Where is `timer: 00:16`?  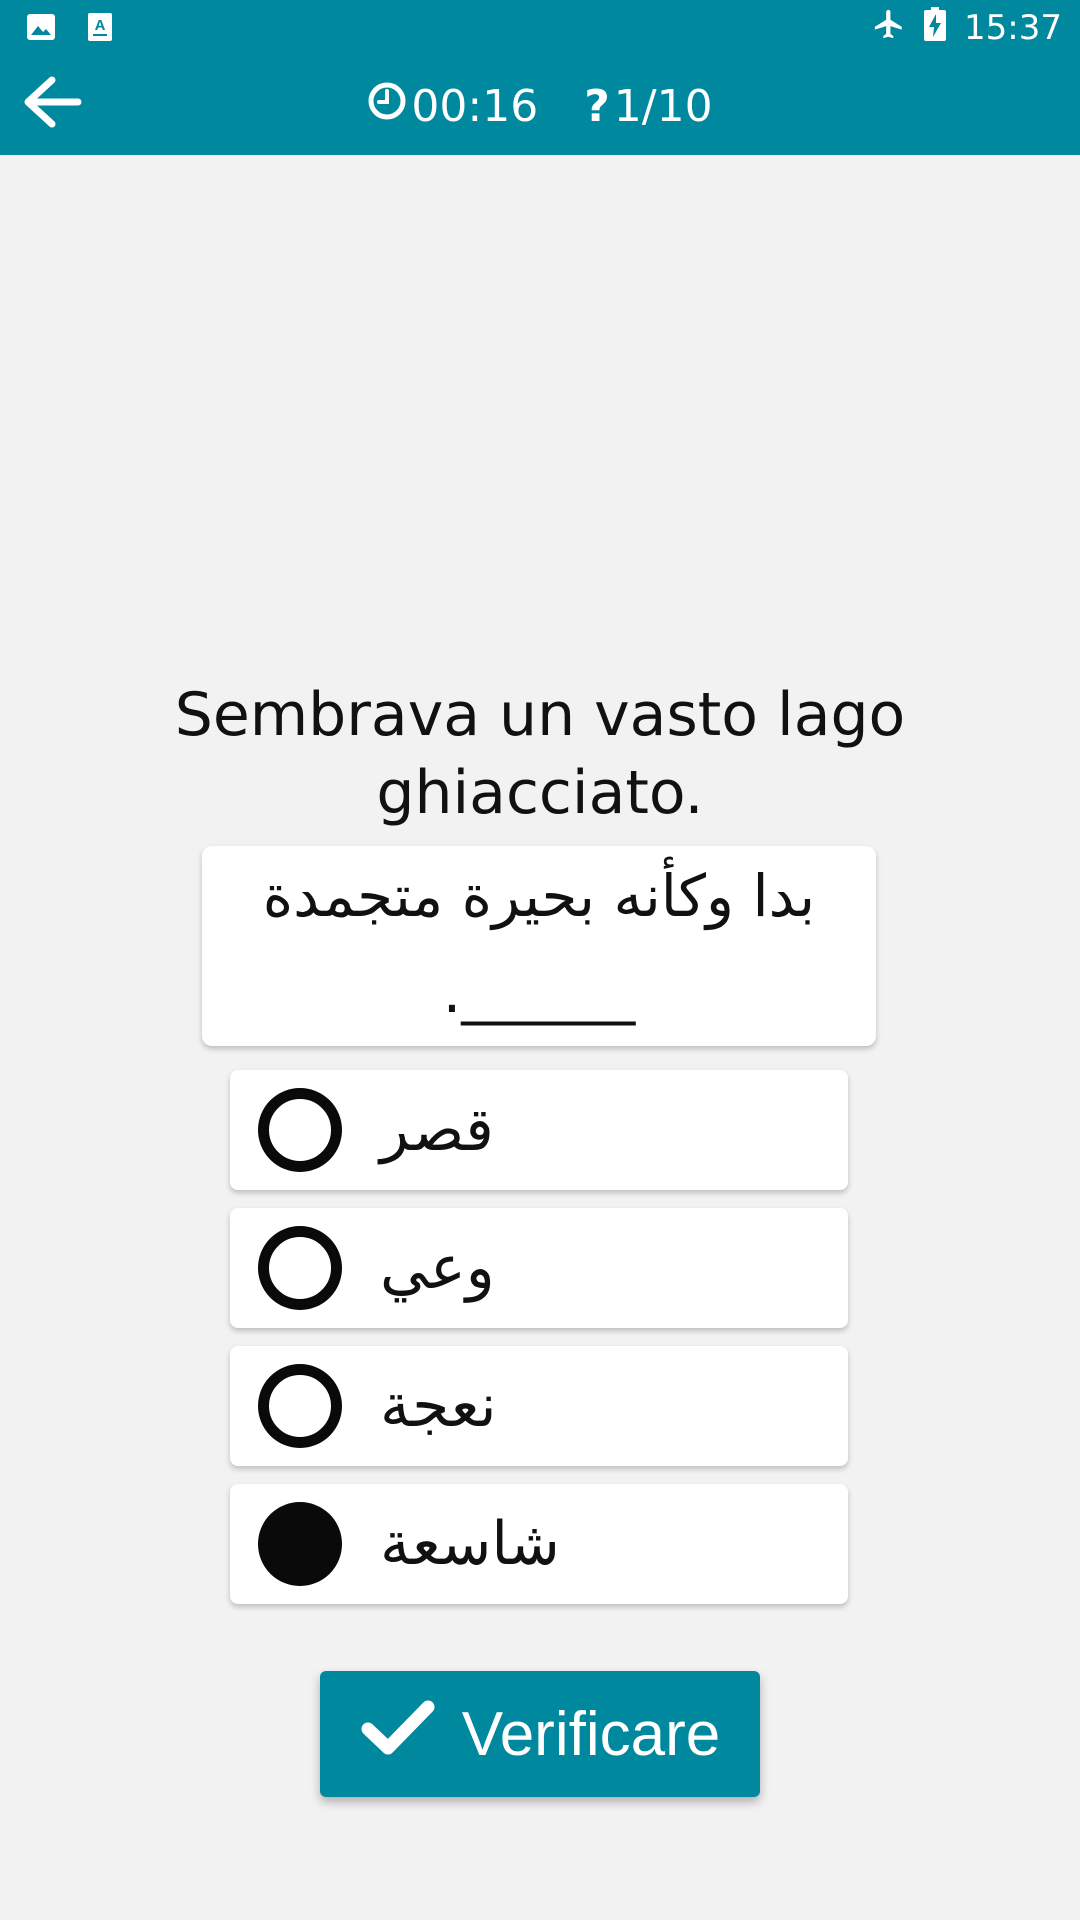
timer: 00:16 is located at coordinates (452, 106).